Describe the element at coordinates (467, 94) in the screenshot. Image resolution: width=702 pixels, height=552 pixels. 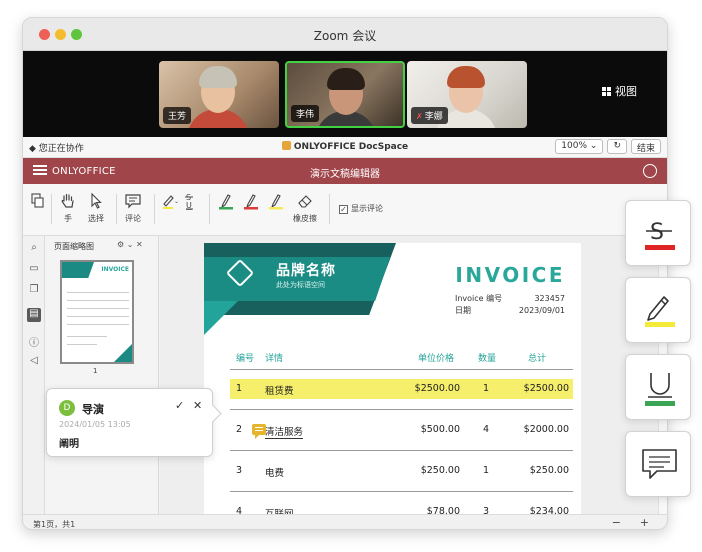
I see `participant-tile: ✗ 李娜` at that location.